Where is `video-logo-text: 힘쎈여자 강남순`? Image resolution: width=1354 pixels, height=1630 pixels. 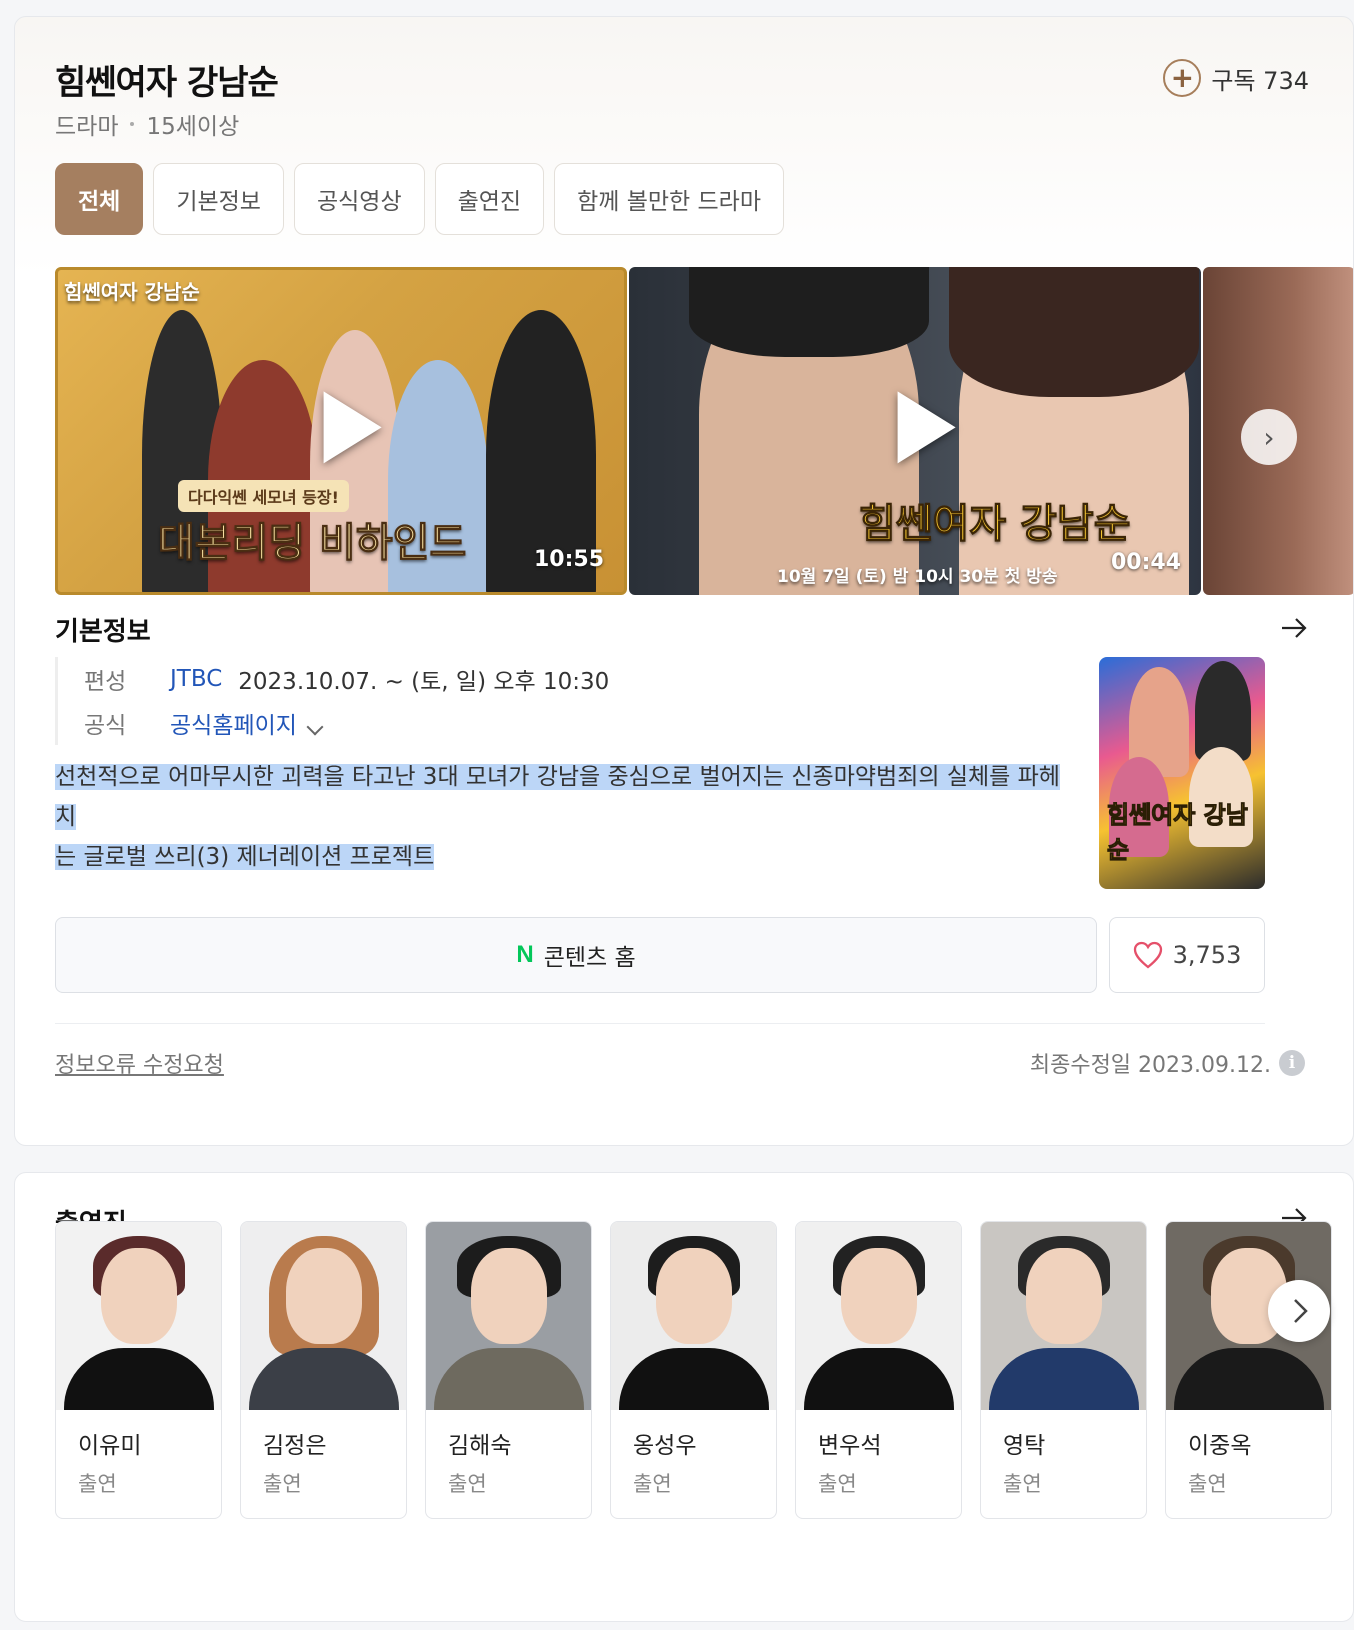 video-logo-text: 힘쎈여자 강남순 is located at coordinates (132, 292).